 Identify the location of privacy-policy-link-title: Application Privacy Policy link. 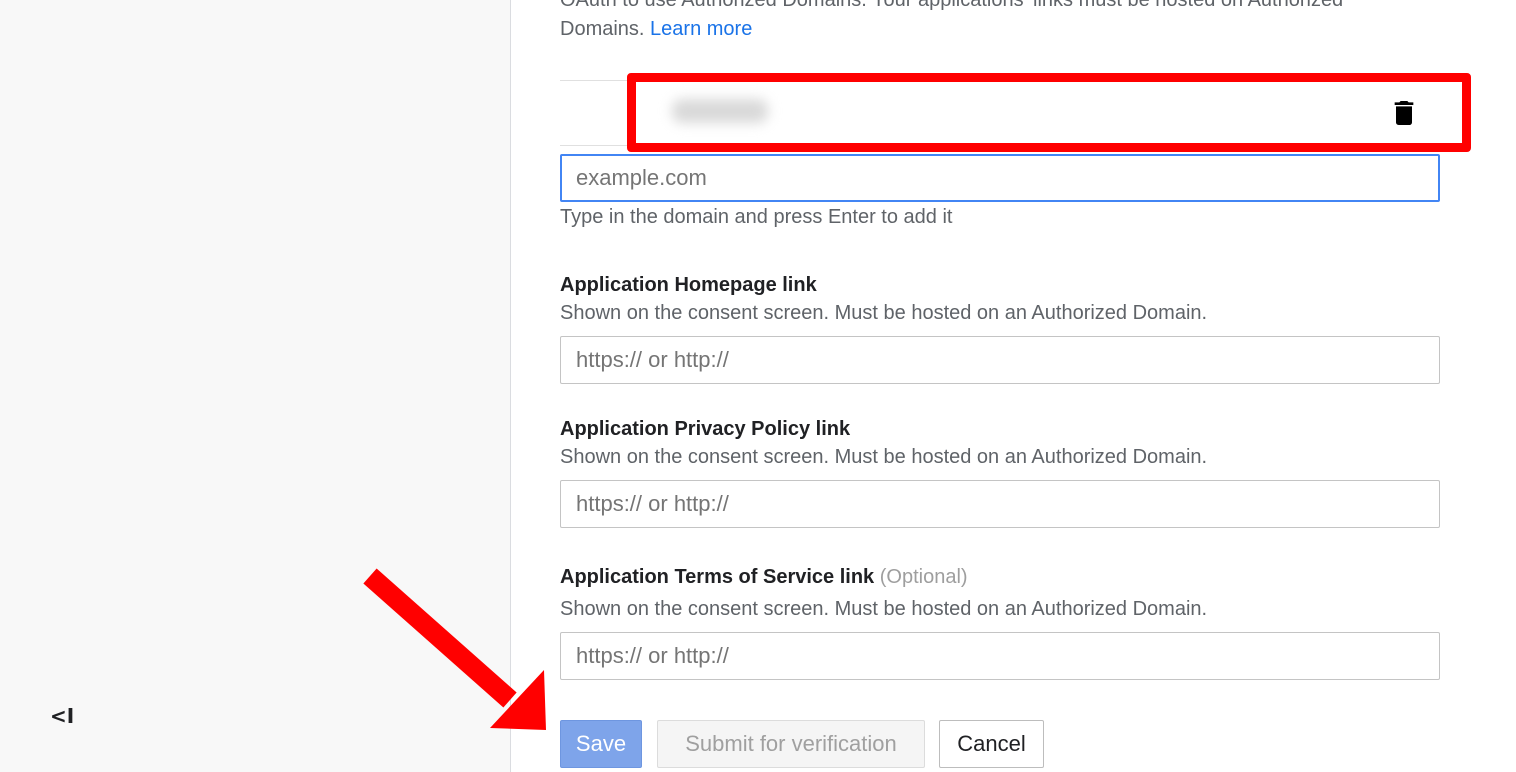
(705, 429).